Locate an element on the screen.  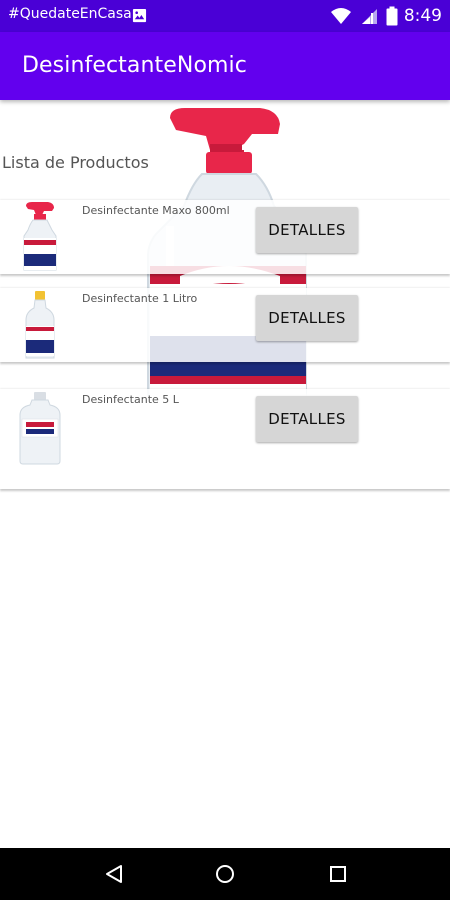
wifi-icon is located at coordinates (340, 16).